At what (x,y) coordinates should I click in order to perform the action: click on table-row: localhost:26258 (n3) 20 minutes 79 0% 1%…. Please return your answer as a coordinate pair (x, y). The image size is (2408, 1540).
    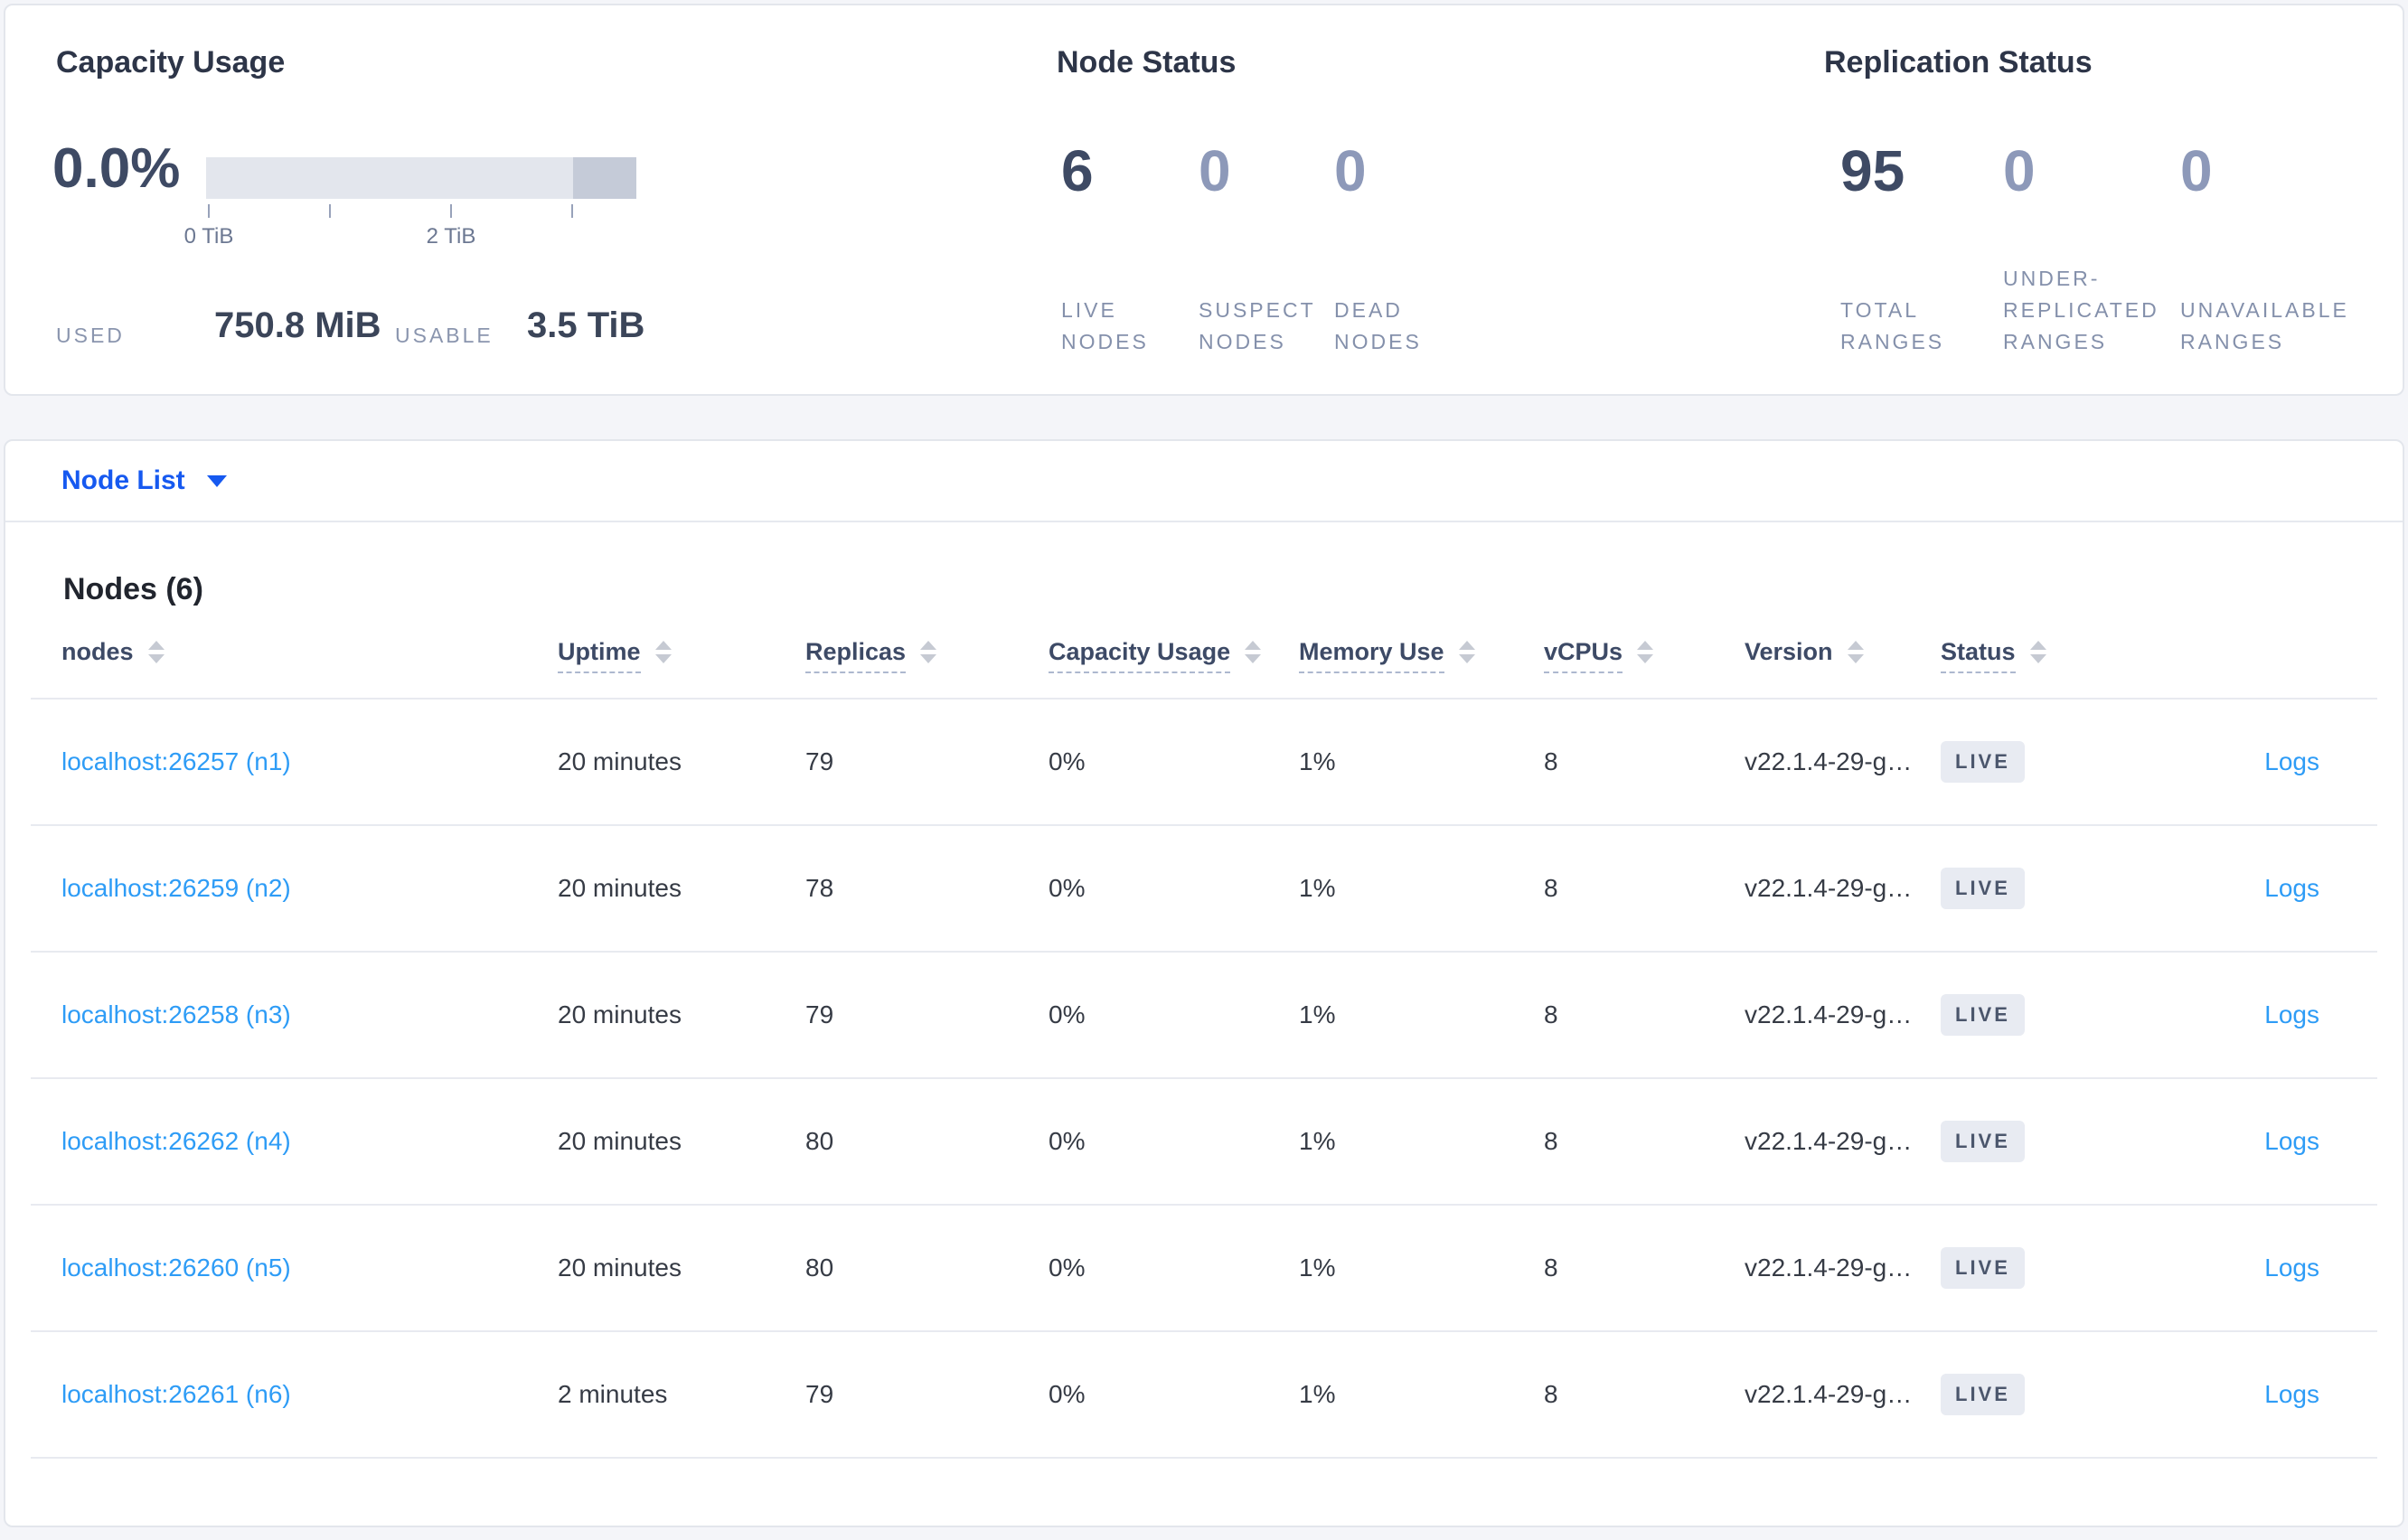
    Looking at the image, I should click on (1204, 1016).